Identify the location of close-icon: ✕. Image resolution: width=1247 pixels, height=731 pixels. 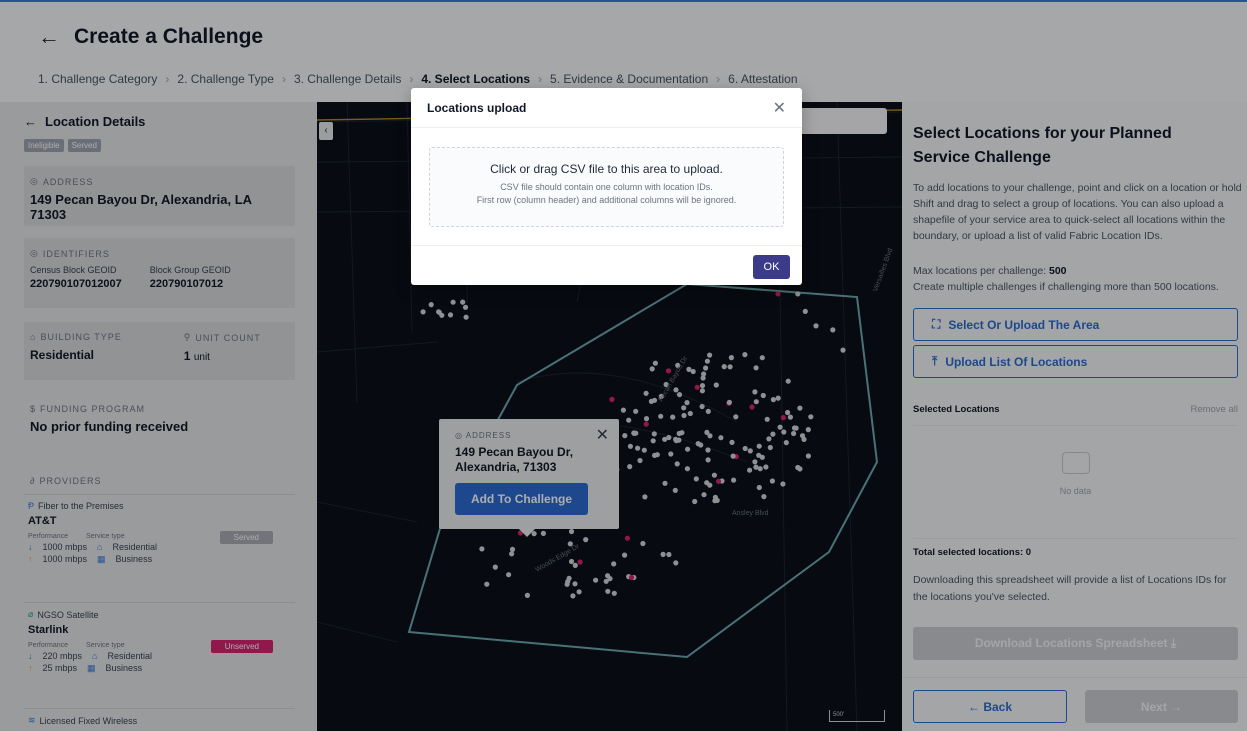
(779, 108).